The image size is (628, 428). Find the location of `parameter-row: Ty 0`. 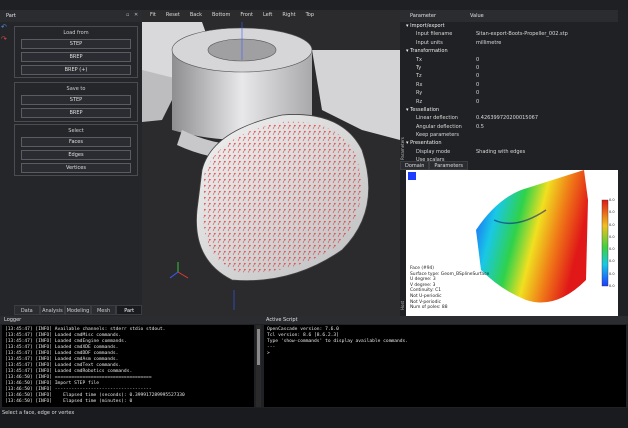

parameter-row: Ty 0 is located at coordinates (512, 68).